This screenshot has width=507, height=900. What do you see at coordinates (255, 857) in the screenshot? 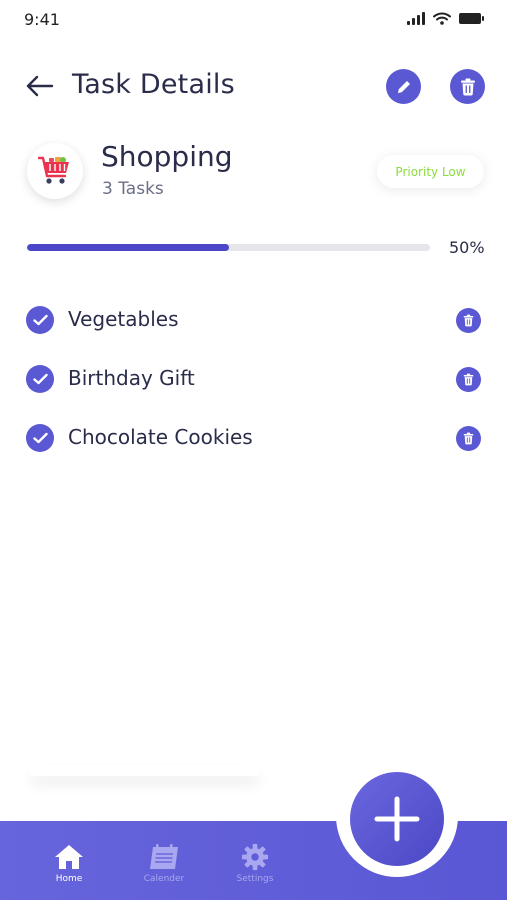
I see `gear-icon` at bounding box center [255, 857].